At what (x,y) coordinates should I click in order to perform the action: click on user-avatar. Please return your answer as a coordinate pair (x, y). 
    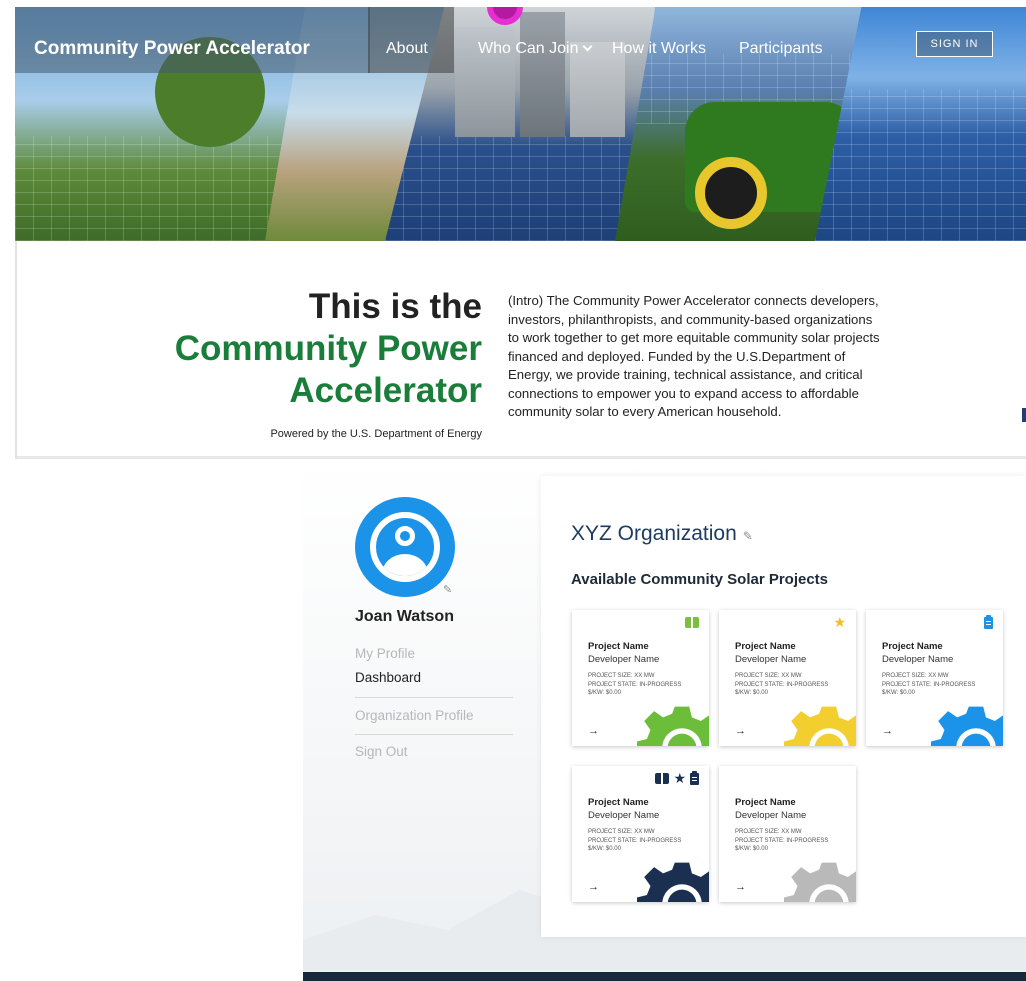
    Looking at the image, I should click on (405, 547).